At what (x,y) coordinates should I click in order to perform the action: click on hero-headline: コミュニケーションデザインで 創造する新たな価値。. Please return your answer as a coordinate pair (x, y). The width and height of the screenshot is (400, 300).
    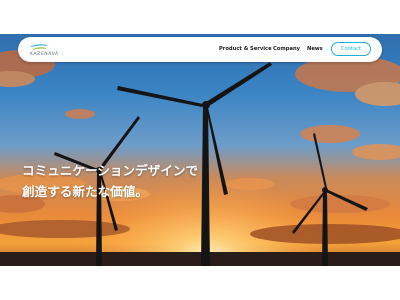
    Looking at the image, I should click on (110, 181).